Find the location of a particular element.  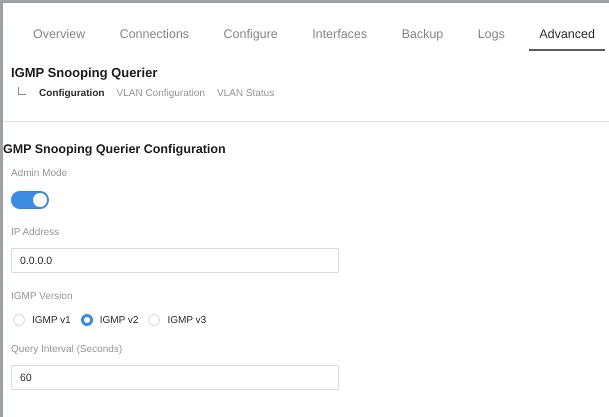

field-label: IP Address is located at coordinates (35, 232).